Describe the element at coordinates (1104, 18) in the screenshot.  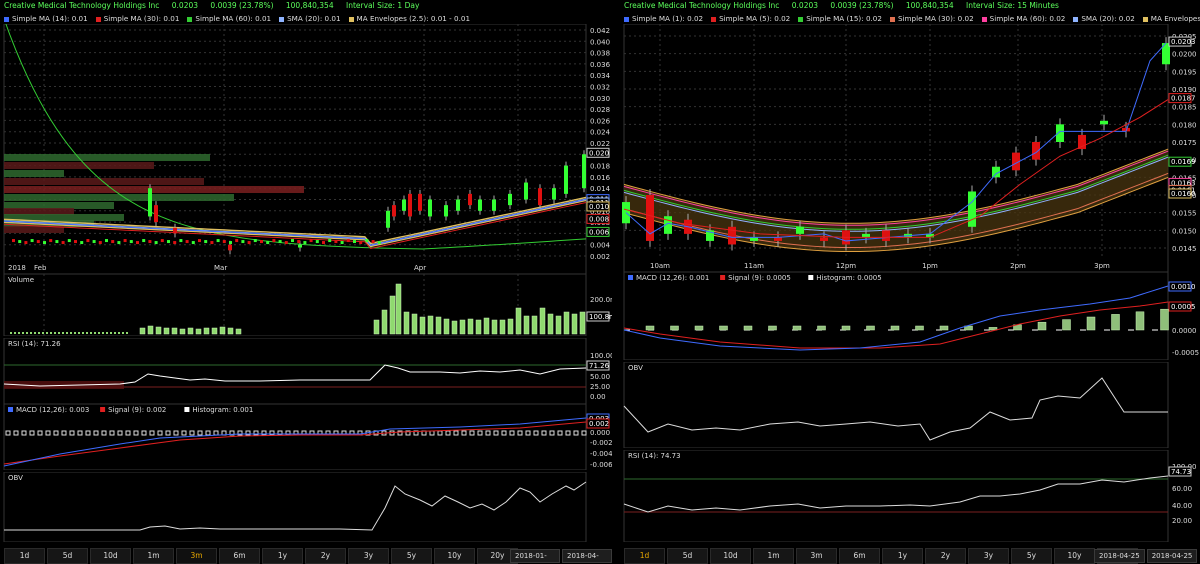
I see `legend-item: SMA (20): 0.02` at that location.